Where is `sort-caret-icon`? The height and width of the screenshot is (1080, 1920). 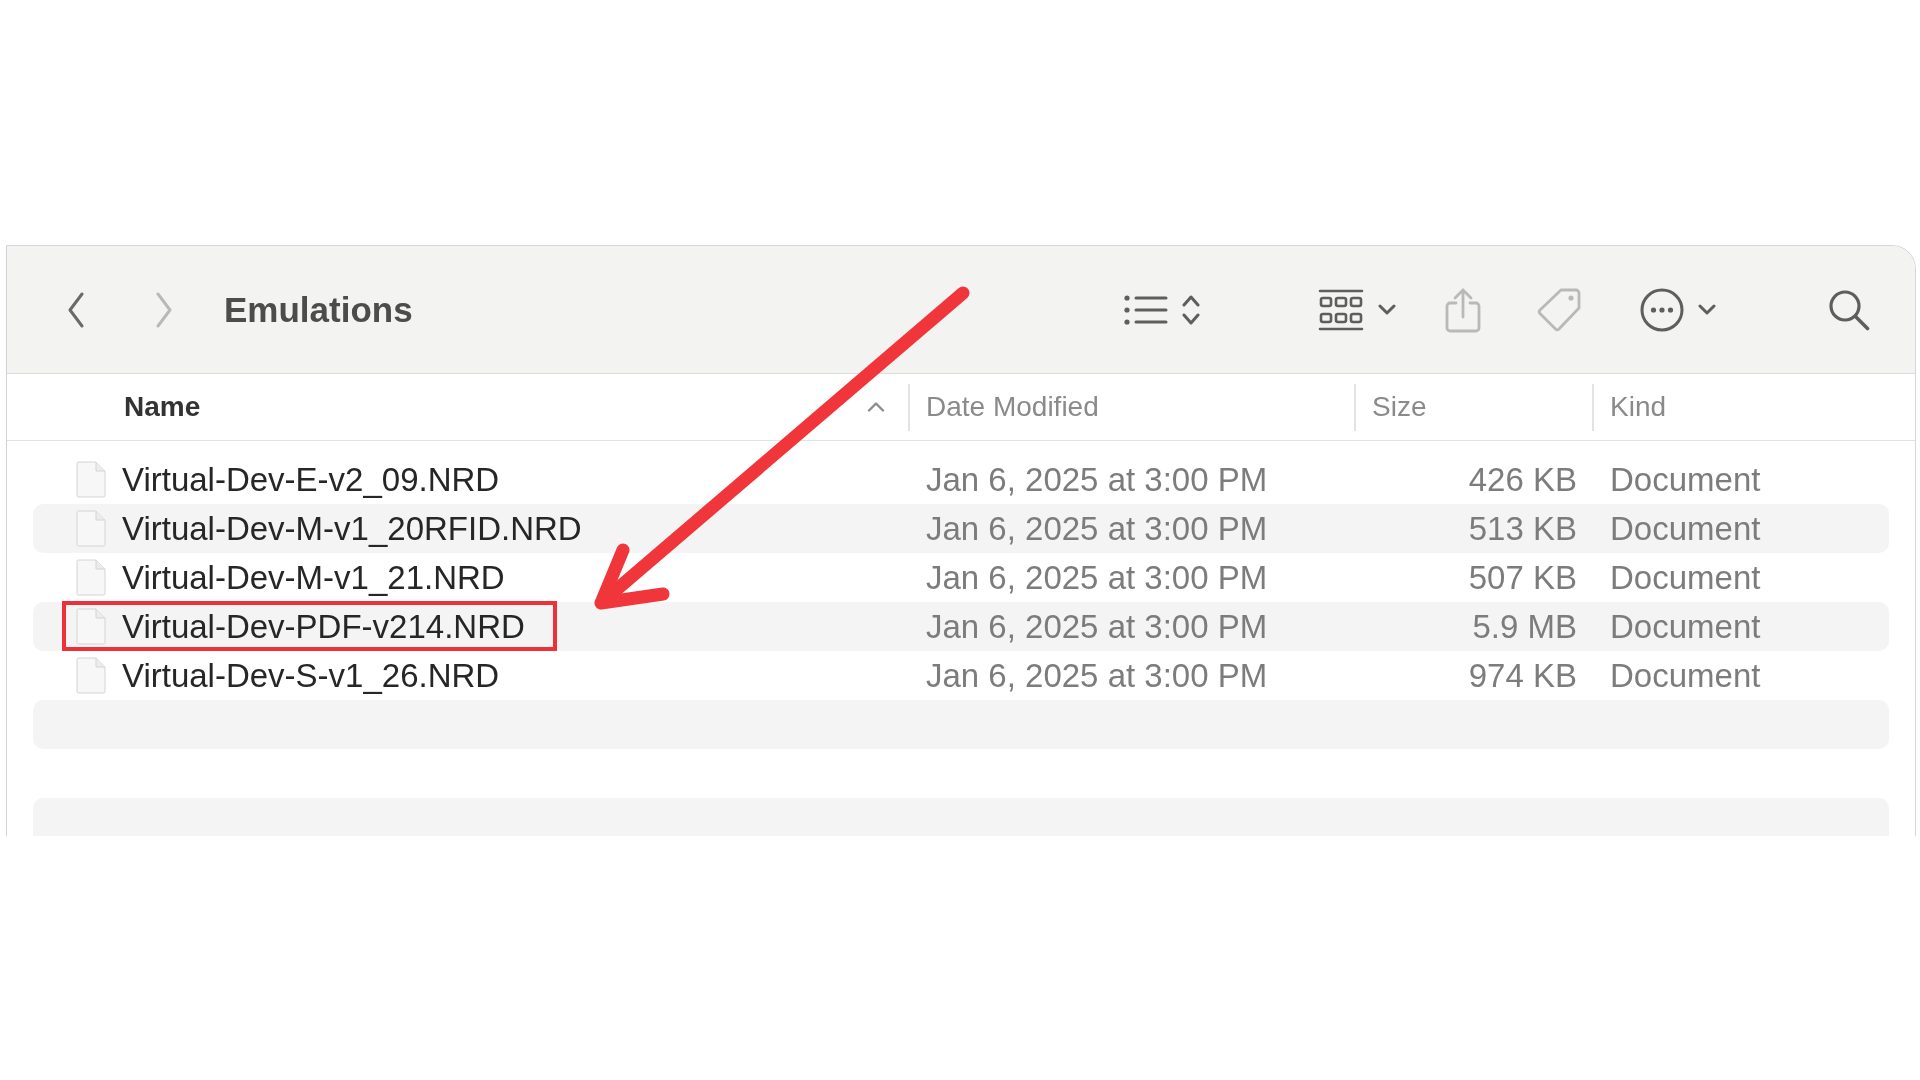 sort-caret-icon is located at coordinates (876, 407).